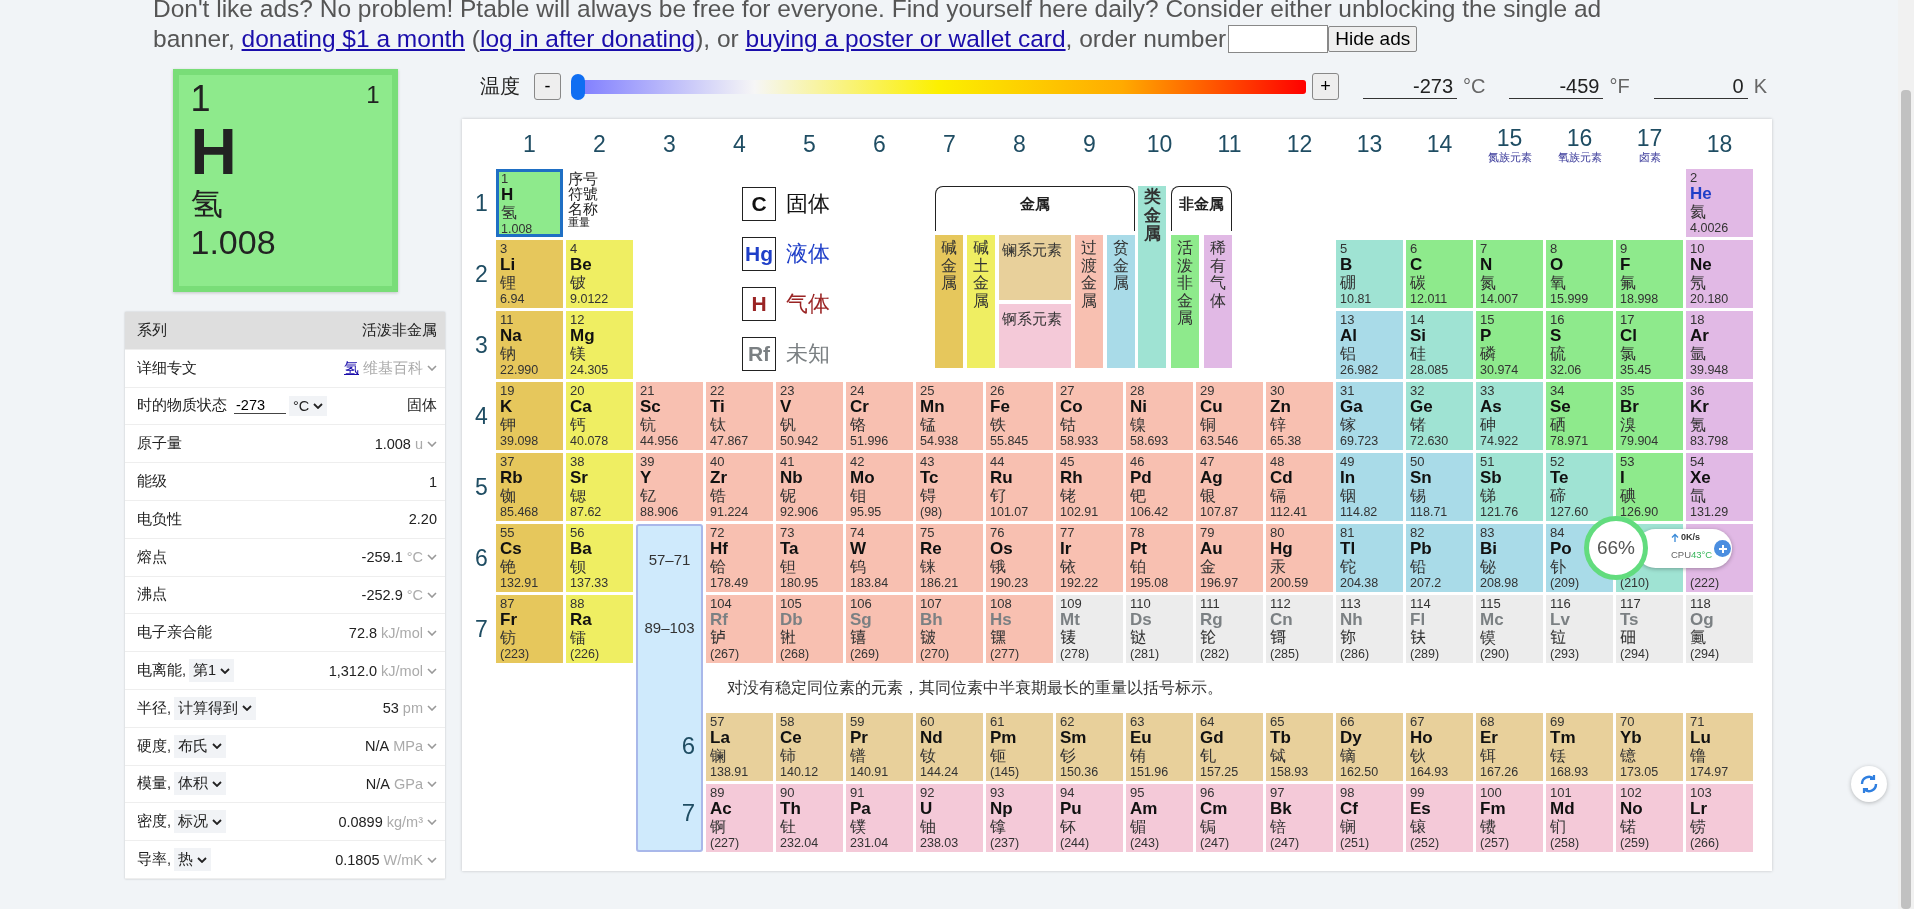 This screenshot has height=909, width=1914. I want to click on element-name: 𬭛, so click(928, 638).